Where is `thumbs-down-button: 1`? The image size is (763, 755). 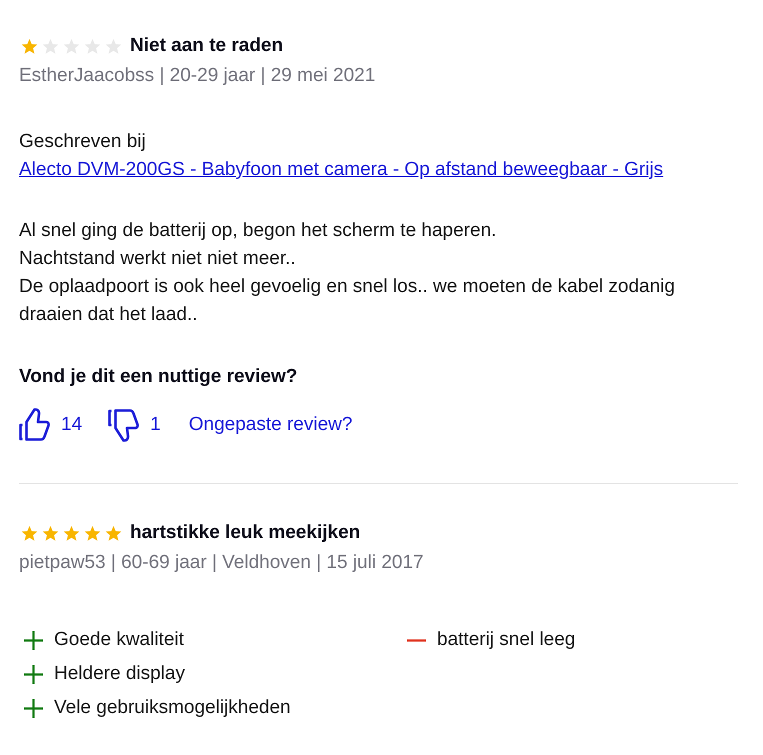 thumbs-down-button: 1 is located at coordinates (134, 425).